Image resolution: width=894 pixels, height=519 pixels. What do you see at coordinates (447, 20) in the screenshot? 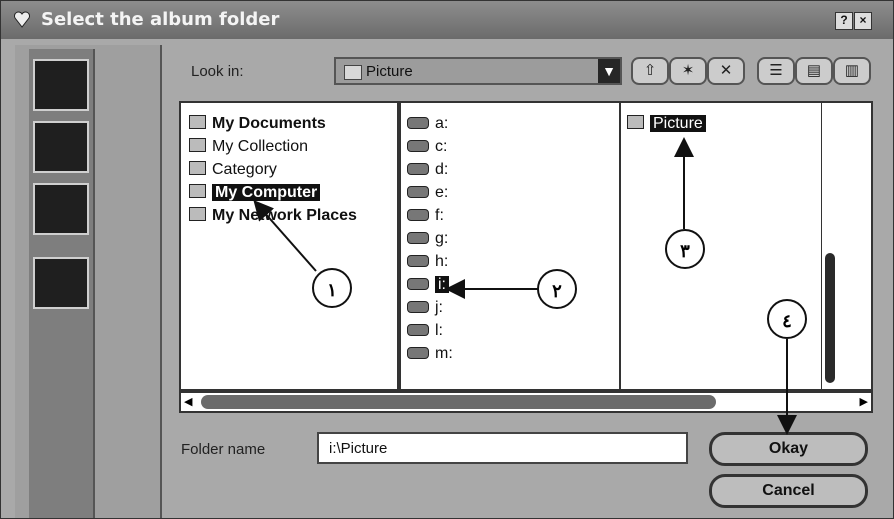
I see `title-bar: Select the album folder ? ×` at bounding box center [447, 20].